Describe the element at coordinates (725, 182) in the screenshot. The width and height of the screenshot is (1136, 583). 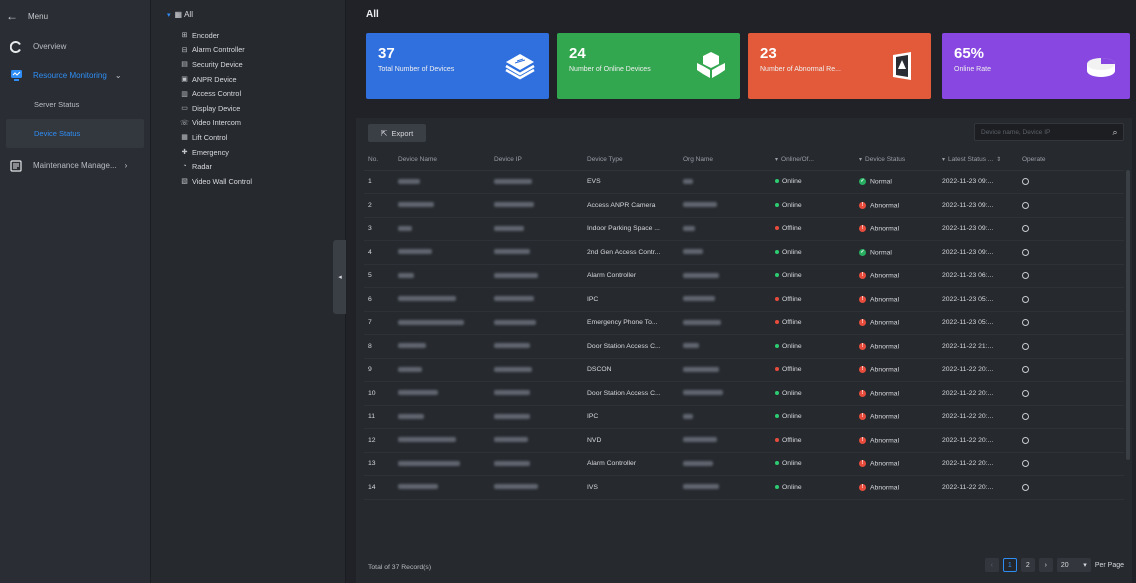
I see `cell-org-name` at that location.